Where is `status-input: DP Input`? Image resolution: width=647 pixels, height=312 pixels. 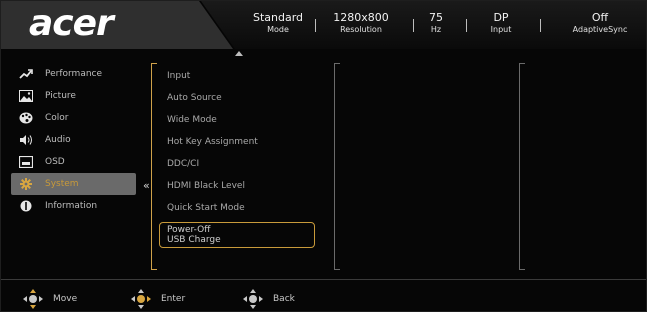 status-input: DP Input is located at coordinates (501, 23).